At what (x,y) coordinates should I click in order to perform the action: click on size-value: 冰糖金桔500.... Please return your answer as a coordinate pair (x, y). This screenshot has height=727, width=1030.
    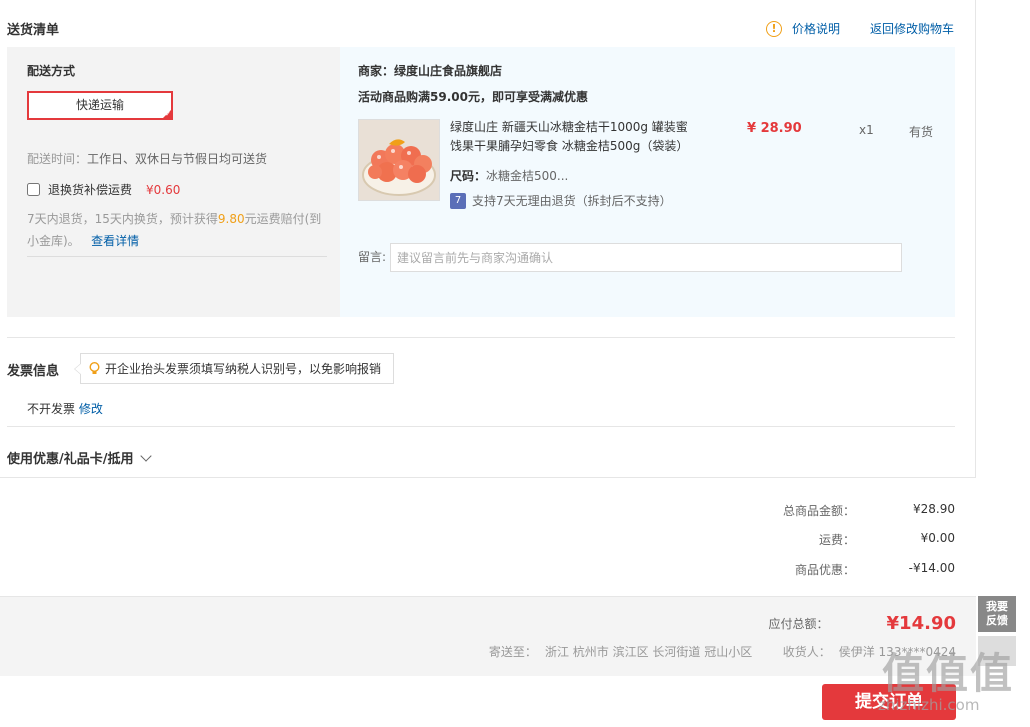
    Looking at the image, I should click on (527, 176).